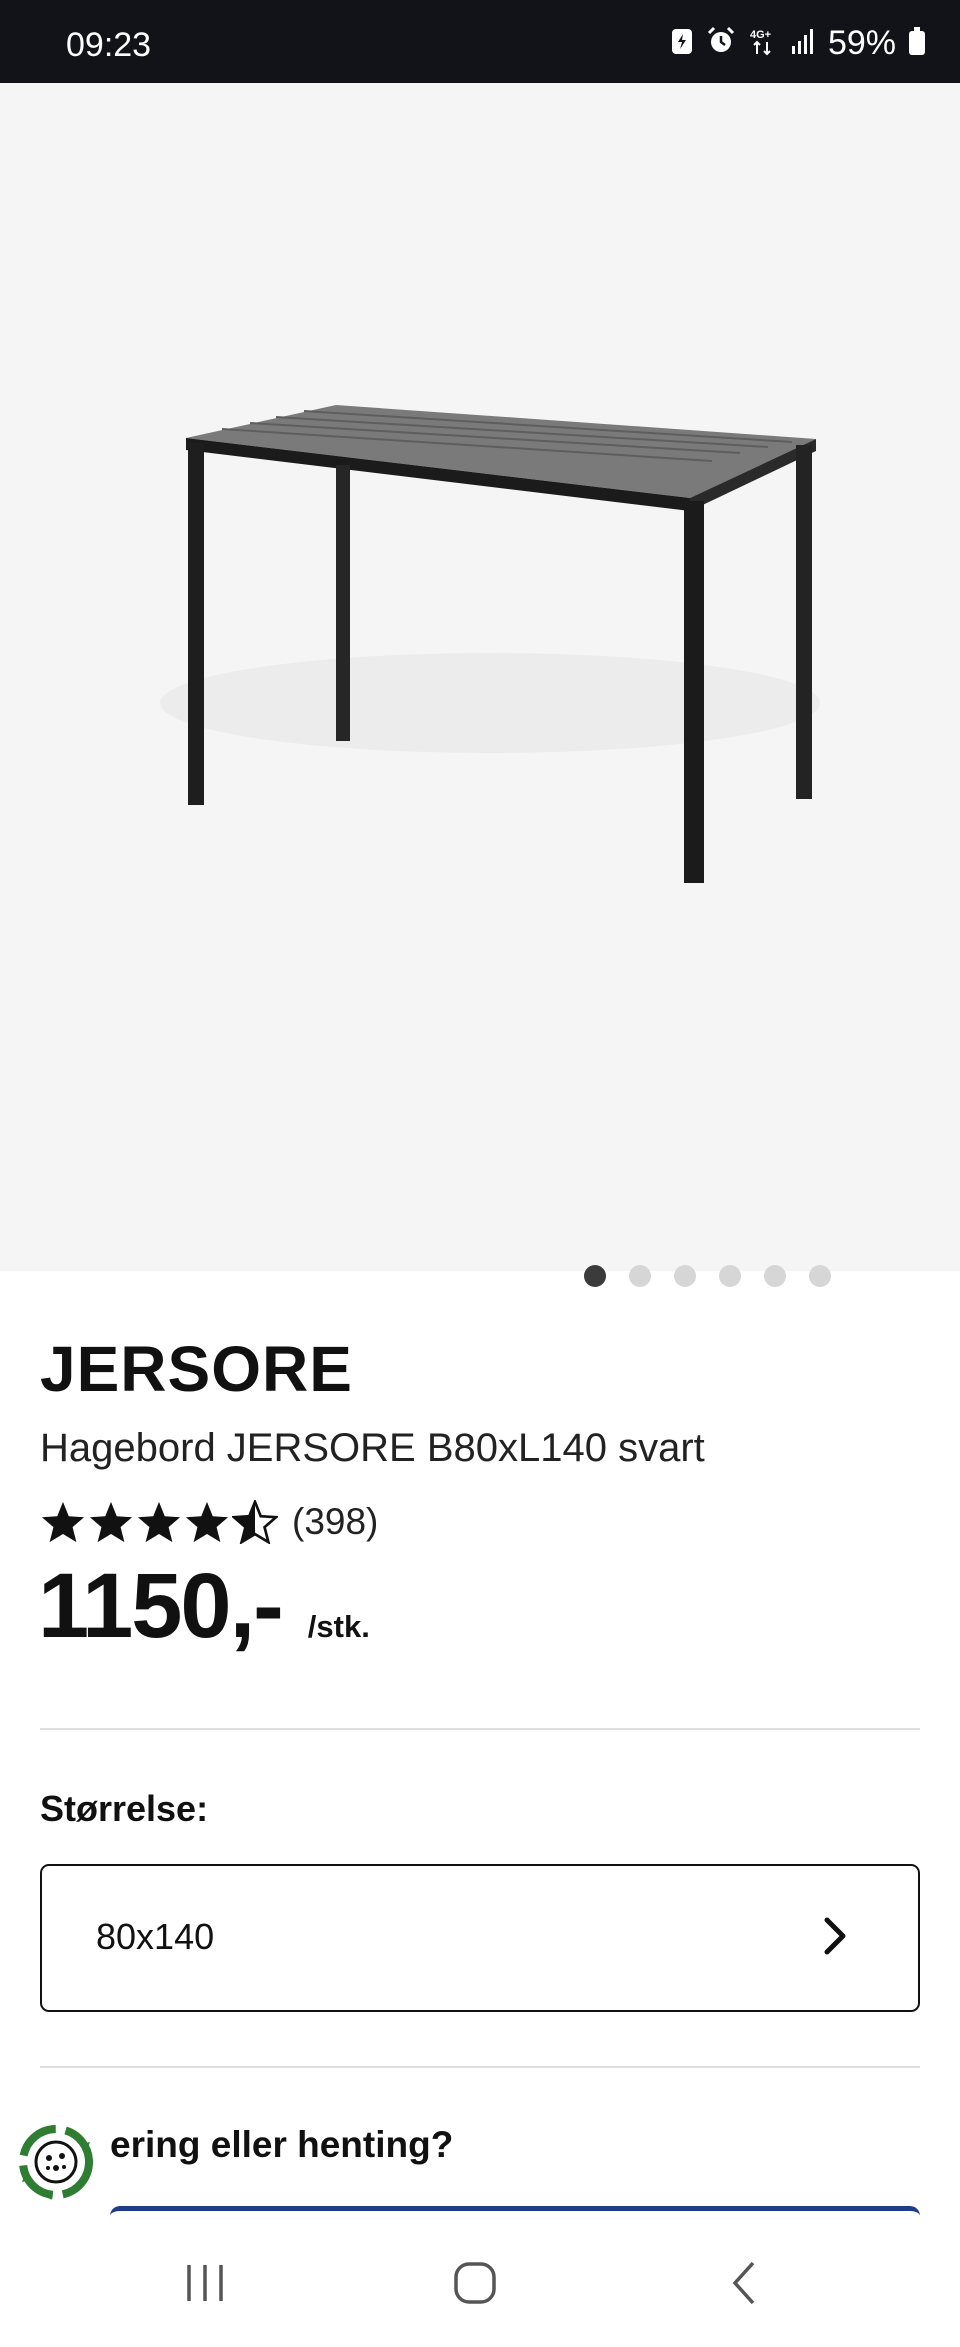 This screenshot has width=960, height=2347. I want to click on table-image, so click(490, 644).